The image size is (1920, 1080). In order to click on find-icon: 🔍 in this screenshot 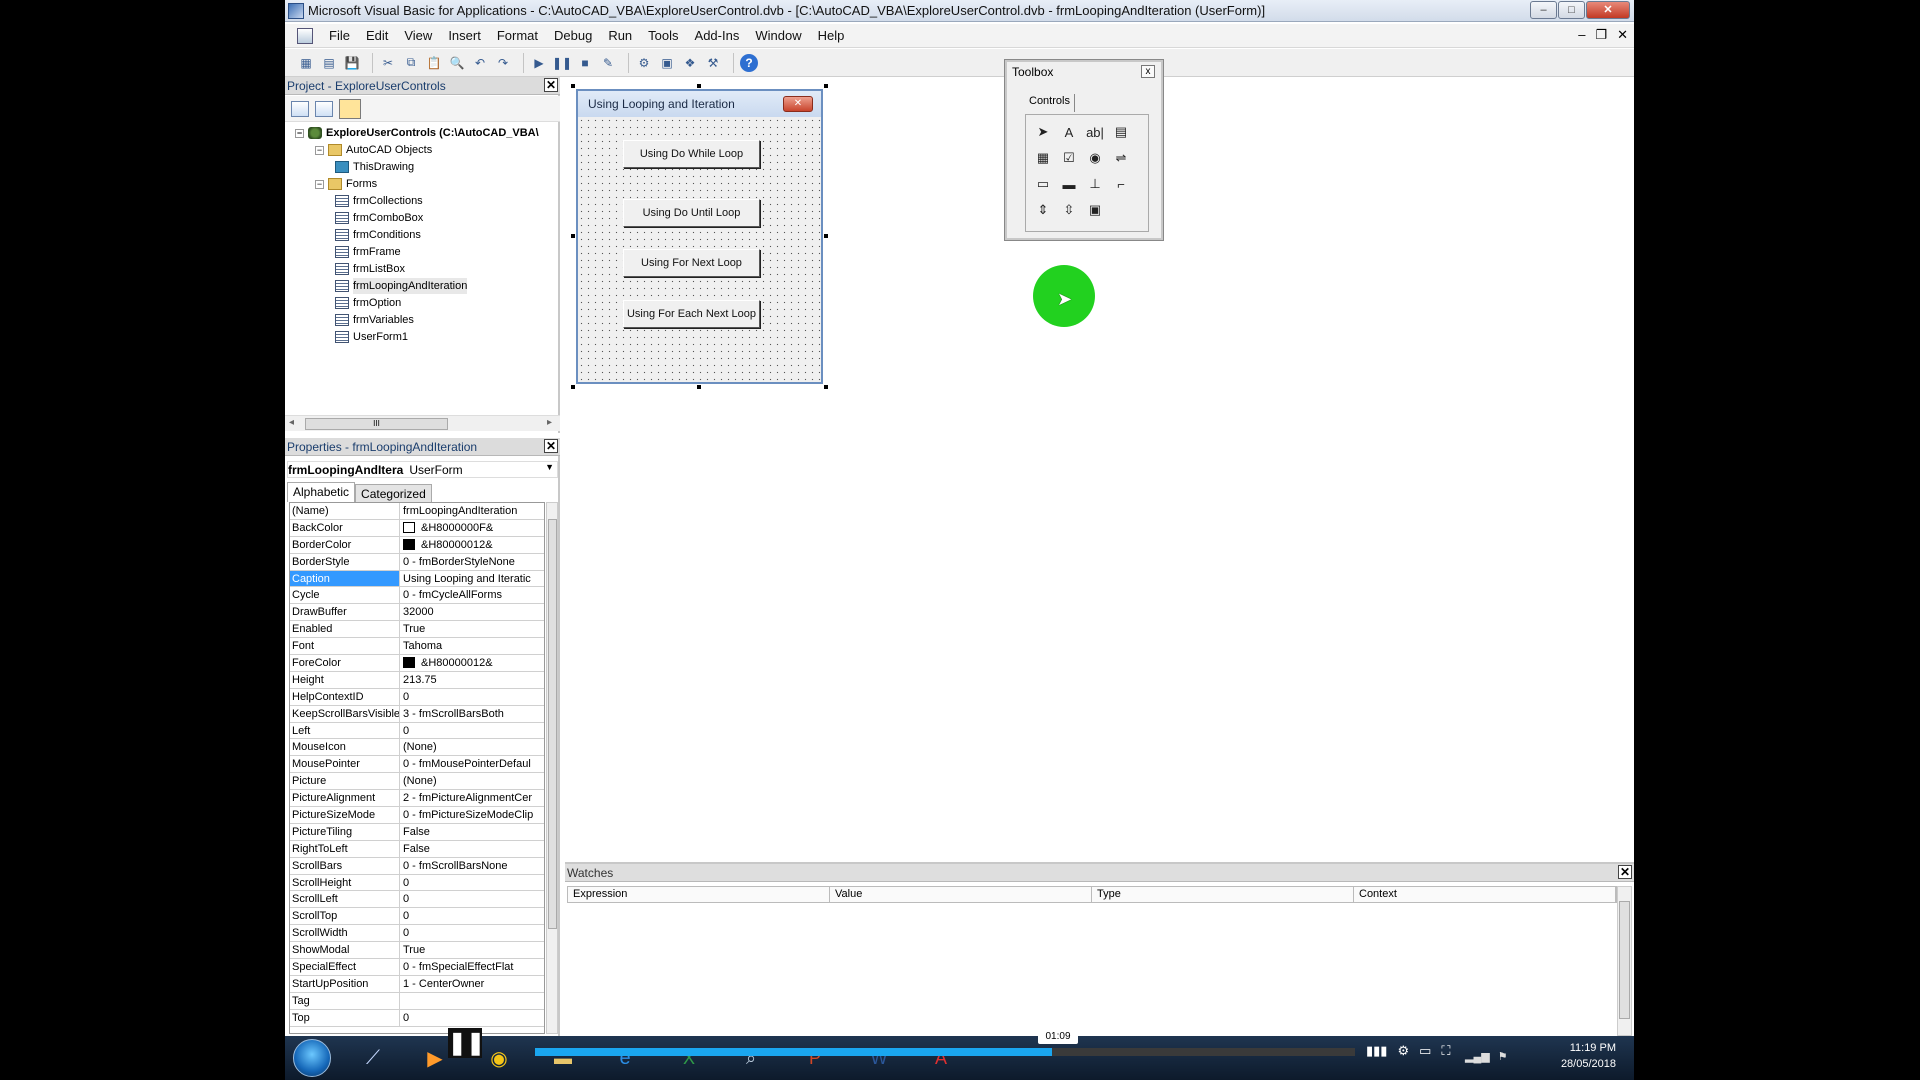, I will do `click(457, 63)`.